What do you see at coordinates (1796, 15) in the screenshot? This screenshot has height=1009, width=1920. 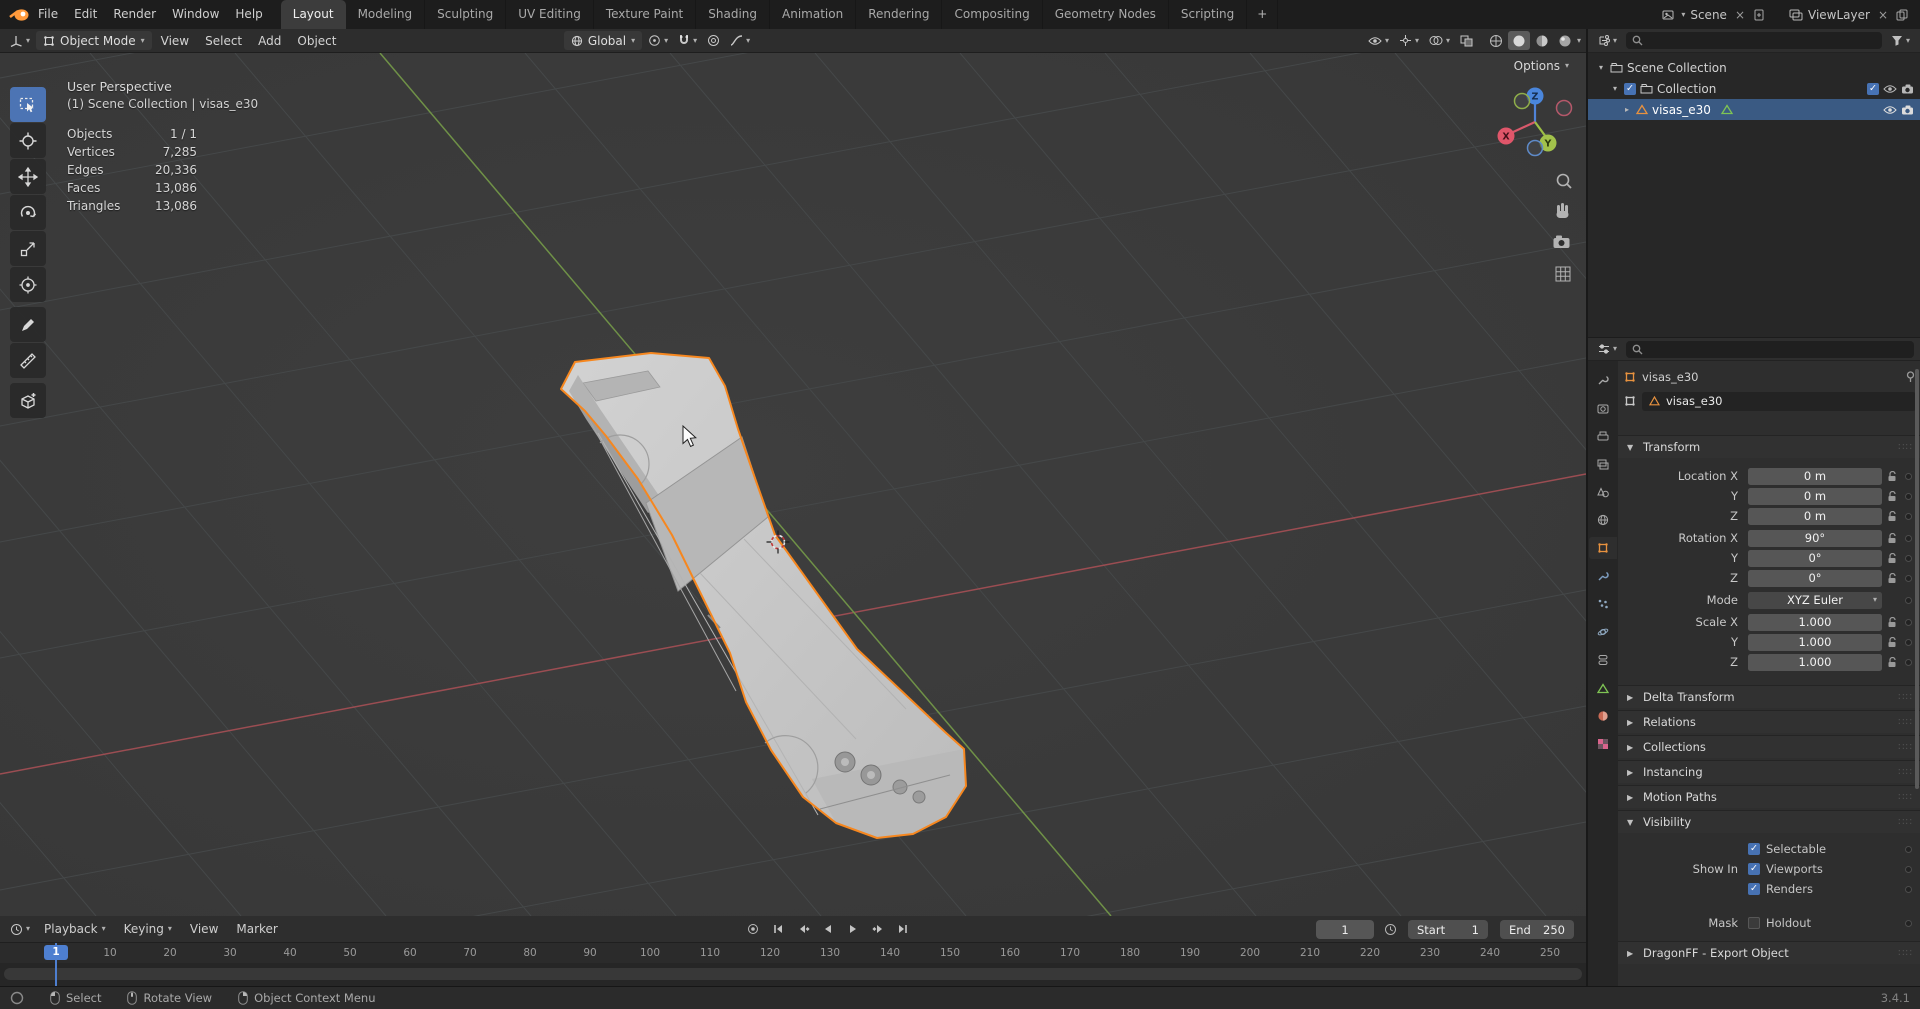 I see `viewlayer-icon` at bounding box center [1796, 15].